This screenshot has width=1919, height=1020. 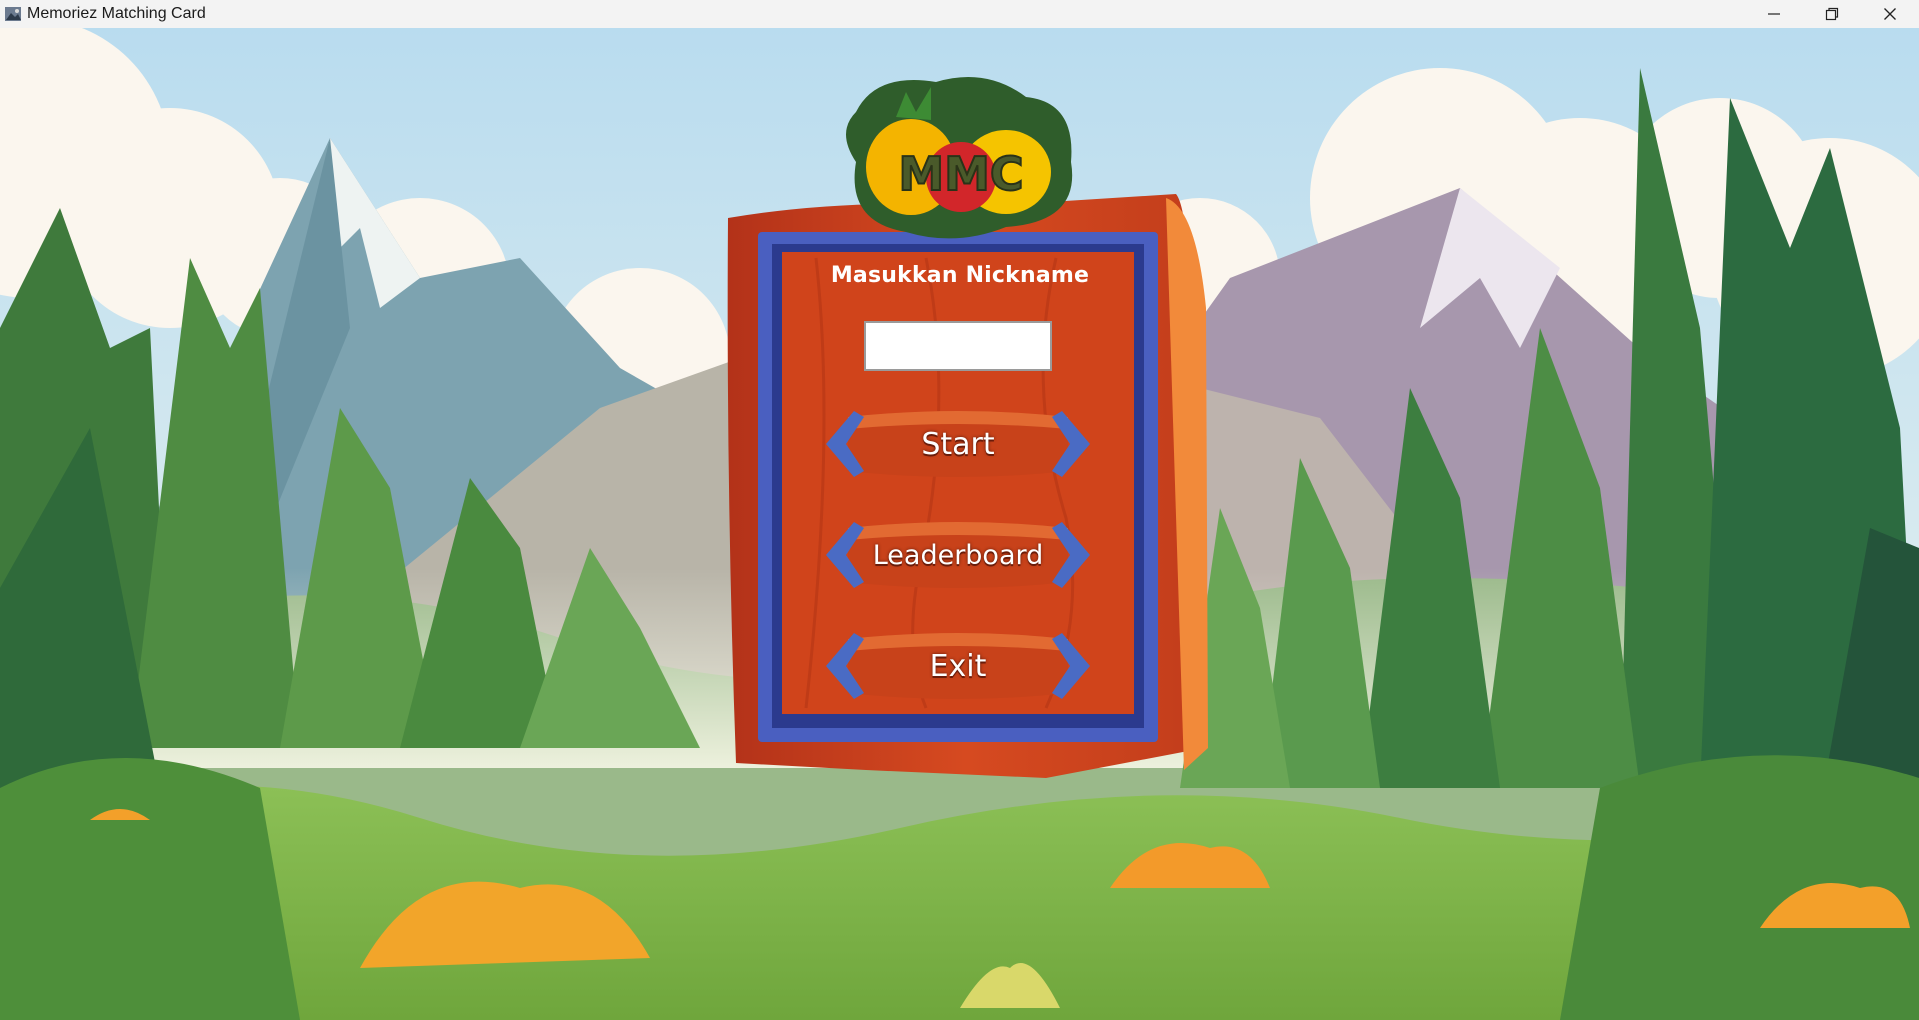 I want to click on minimize-icon, so click(x=1774, y=14).